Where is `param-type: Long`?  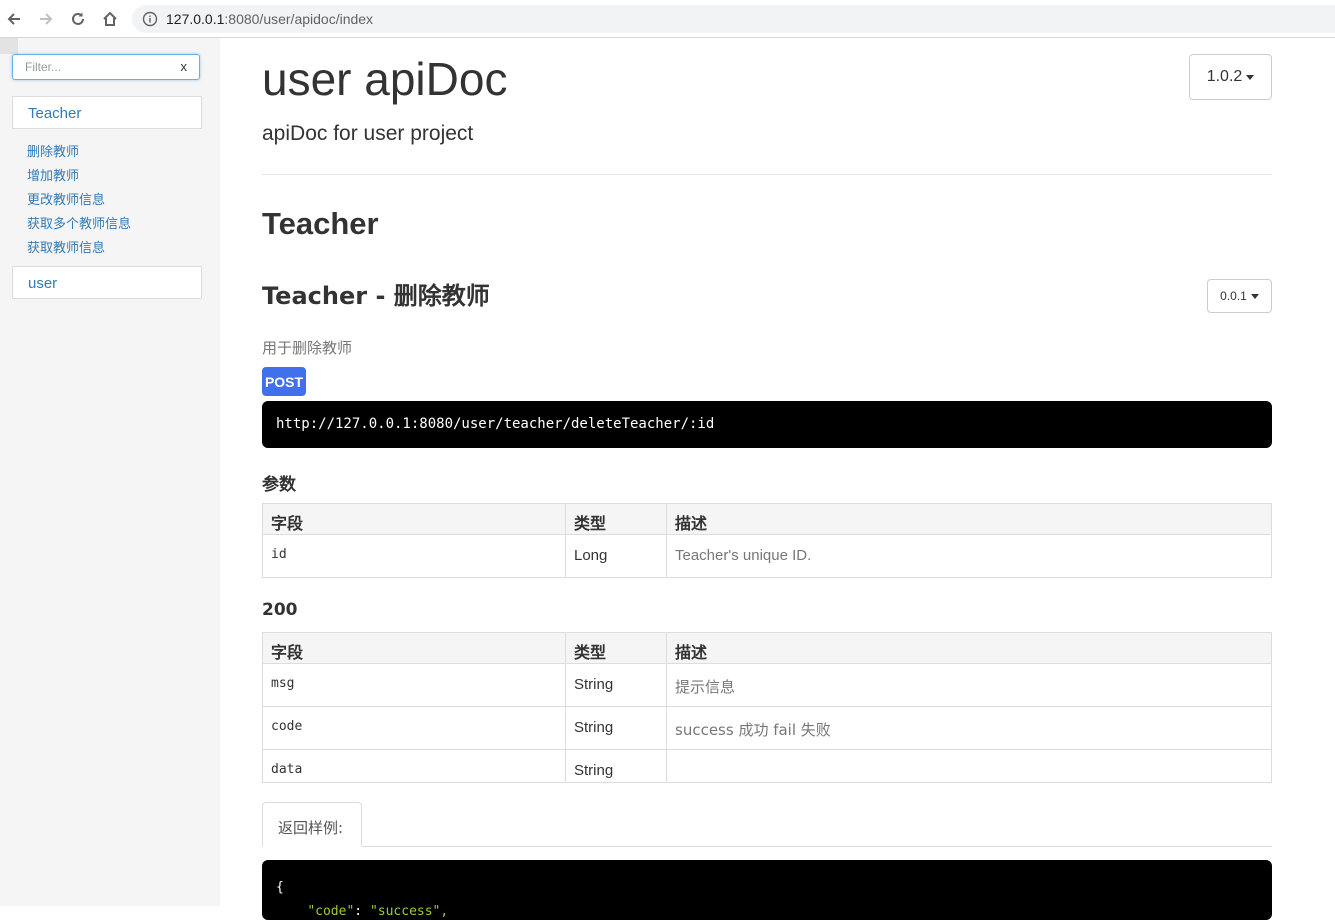 param-type: Long is located at coordinates (616, 556).